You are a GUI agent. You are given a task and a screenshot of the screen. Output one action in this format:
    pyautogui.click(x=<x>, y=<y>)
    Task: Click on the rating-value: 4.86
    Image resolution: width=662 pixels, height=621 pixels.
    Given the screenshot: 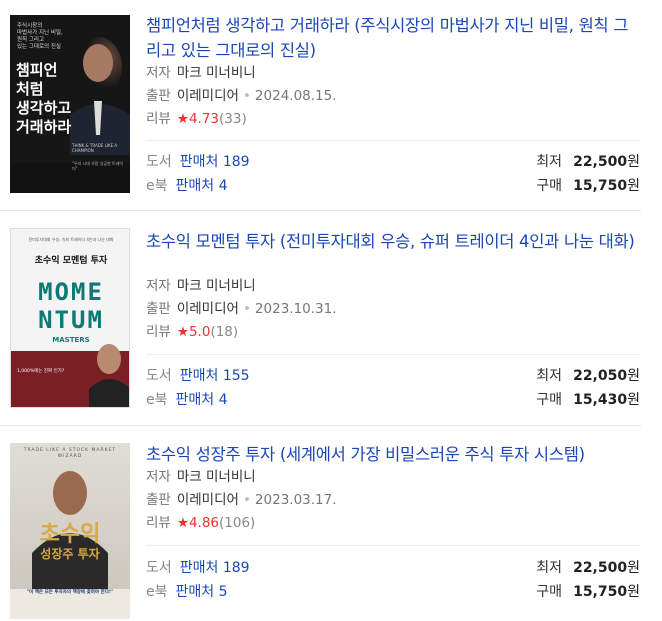 What is the action you would take?
    pyautogui.click(x=204, y=523)
    